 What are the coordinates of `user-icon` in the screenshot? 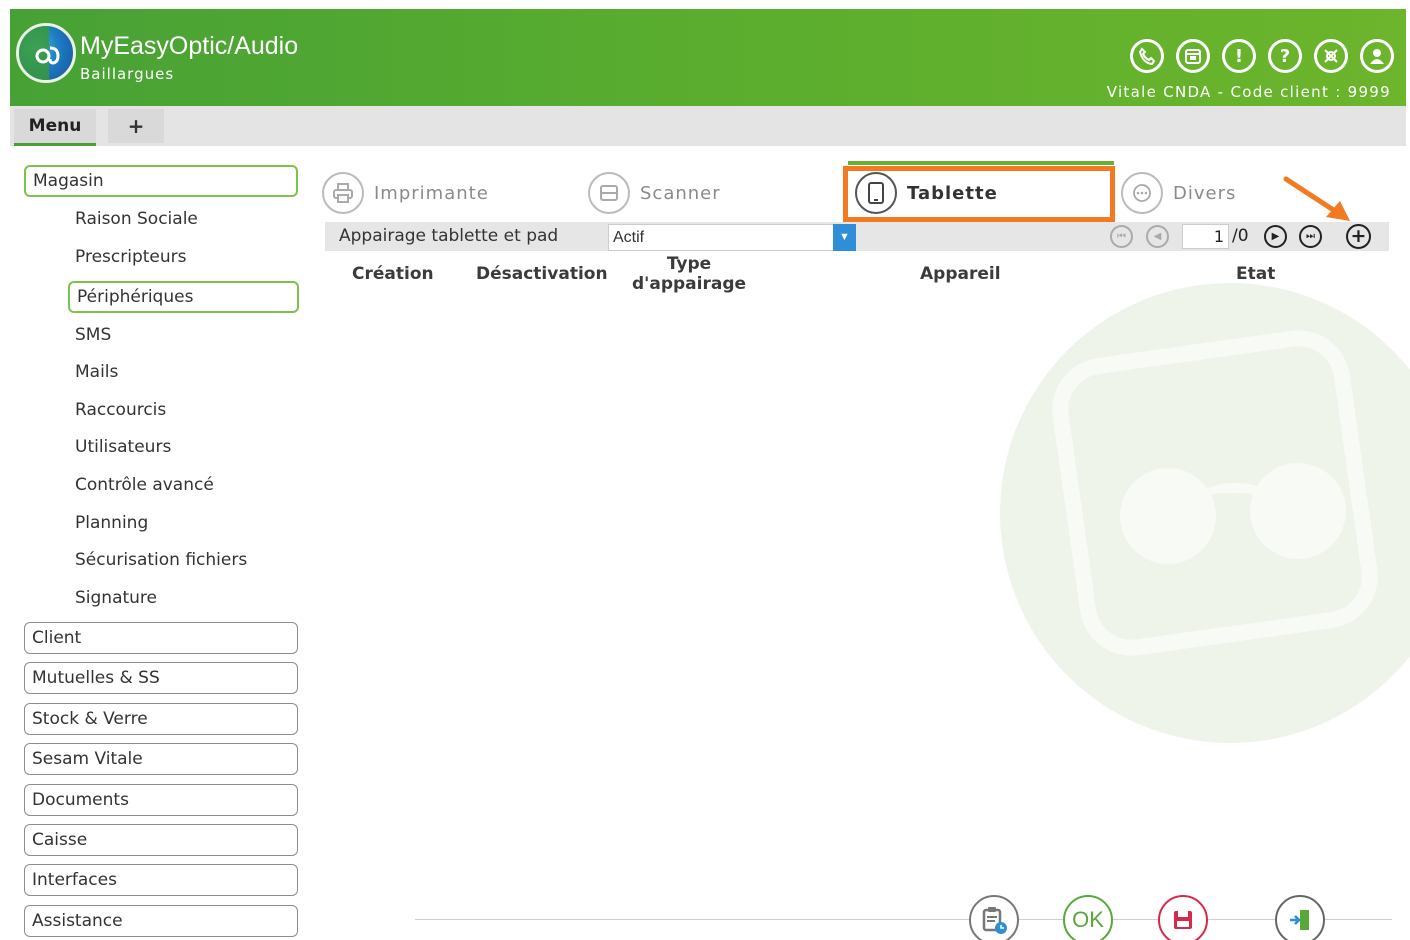 It's located at (1377, 56).